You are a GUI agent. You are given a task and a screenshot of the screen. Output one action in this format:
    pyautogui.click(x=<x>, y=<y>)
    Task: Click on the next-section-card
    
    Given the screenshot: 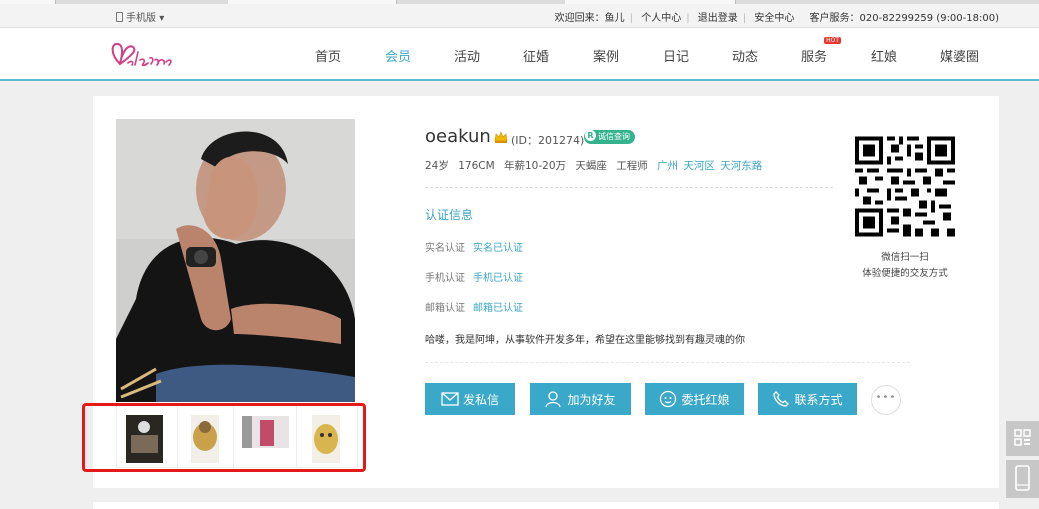 What is the action you would take?
    pyautogui.click(x=546, y=505)
    